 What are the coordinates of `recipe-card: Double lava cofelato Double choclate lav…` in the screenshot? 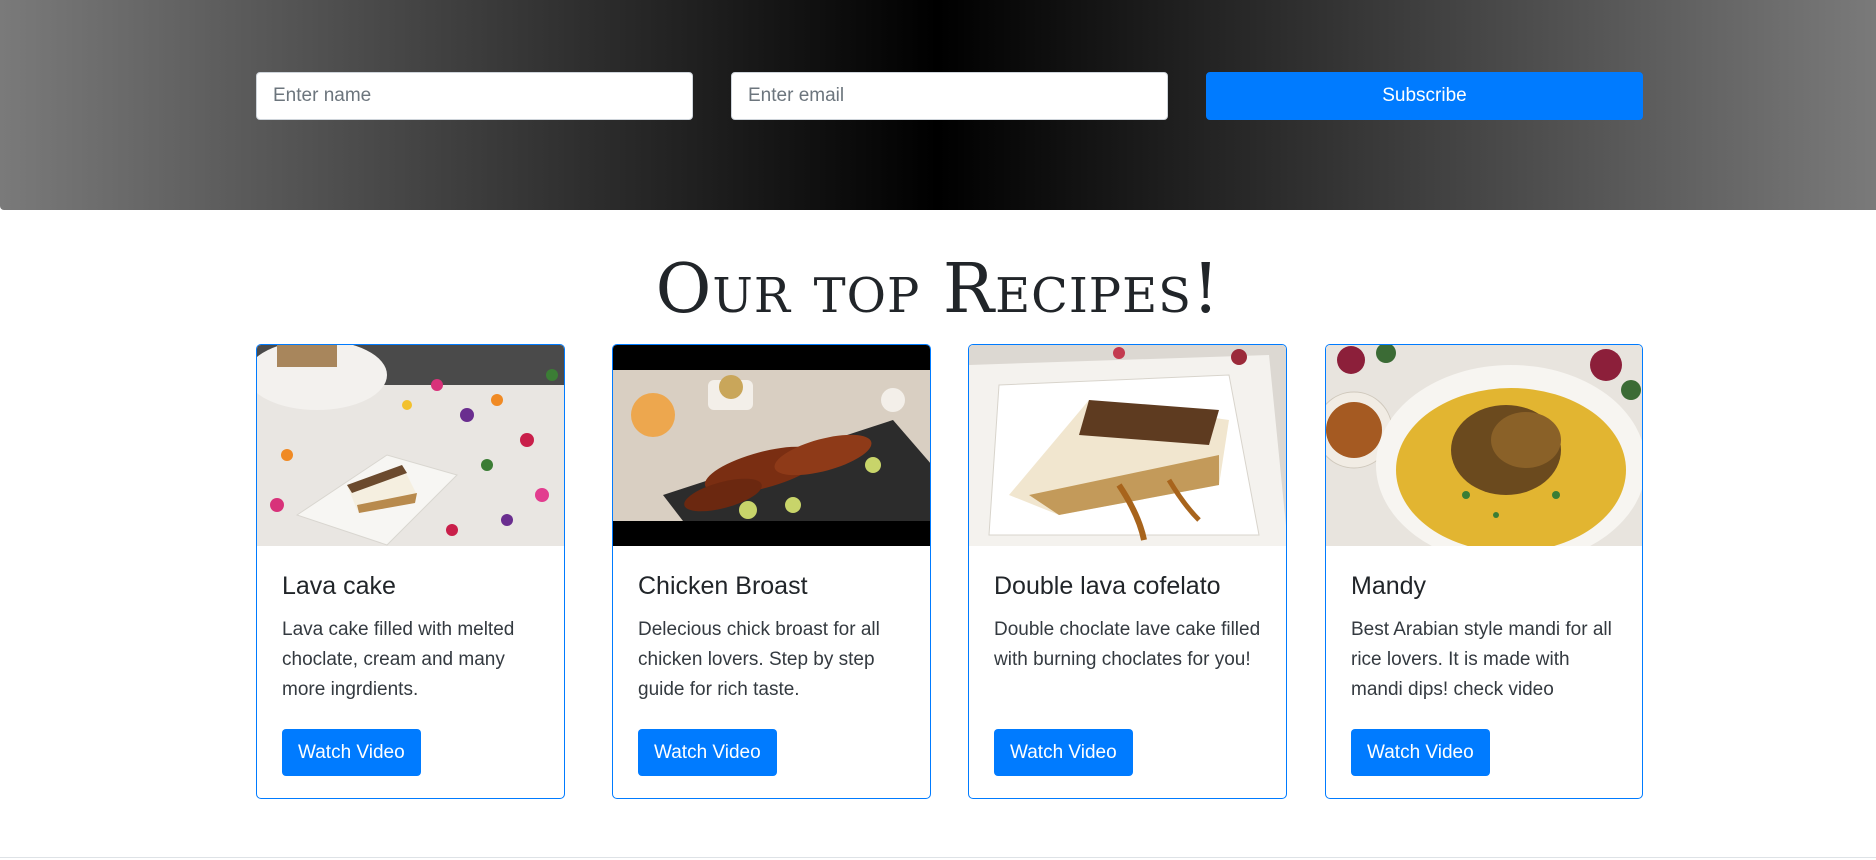 It's located at (1127, 571).